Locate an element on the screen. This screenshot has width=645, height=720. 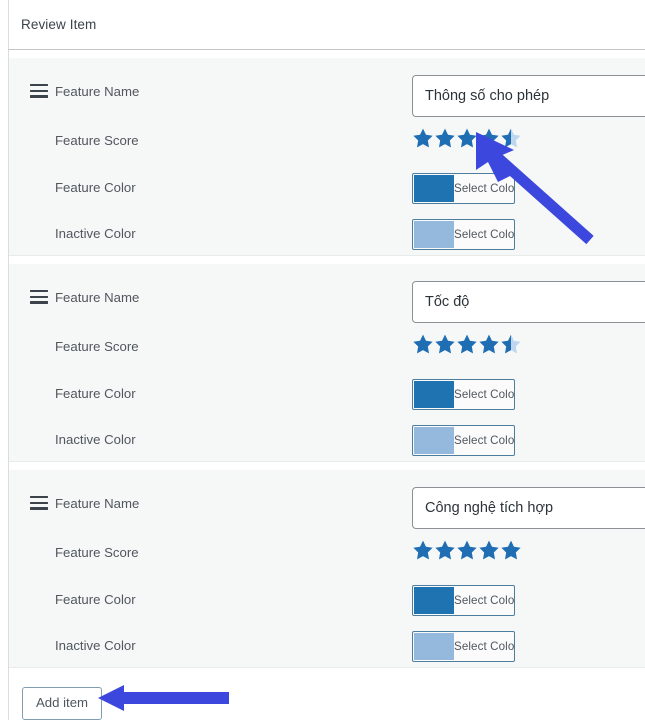
add-item-row: Add item is located at coordinates (333, 703).